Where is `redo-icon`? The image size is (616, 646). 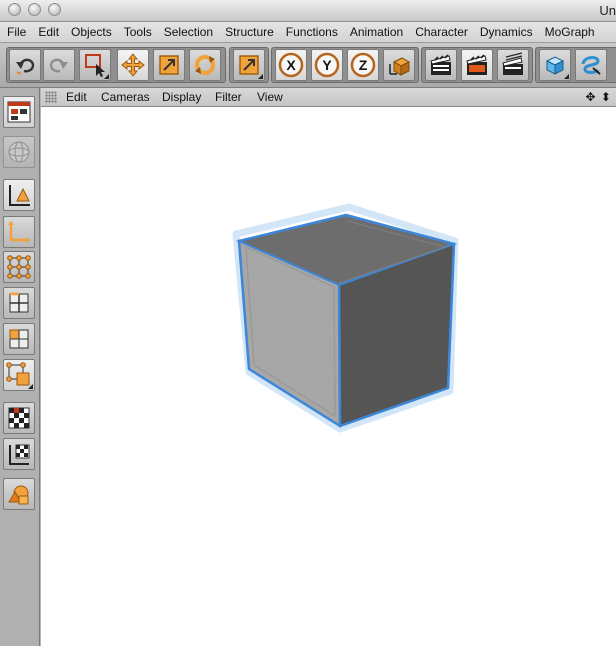 redo-icon is located at coordinates (58, 65).